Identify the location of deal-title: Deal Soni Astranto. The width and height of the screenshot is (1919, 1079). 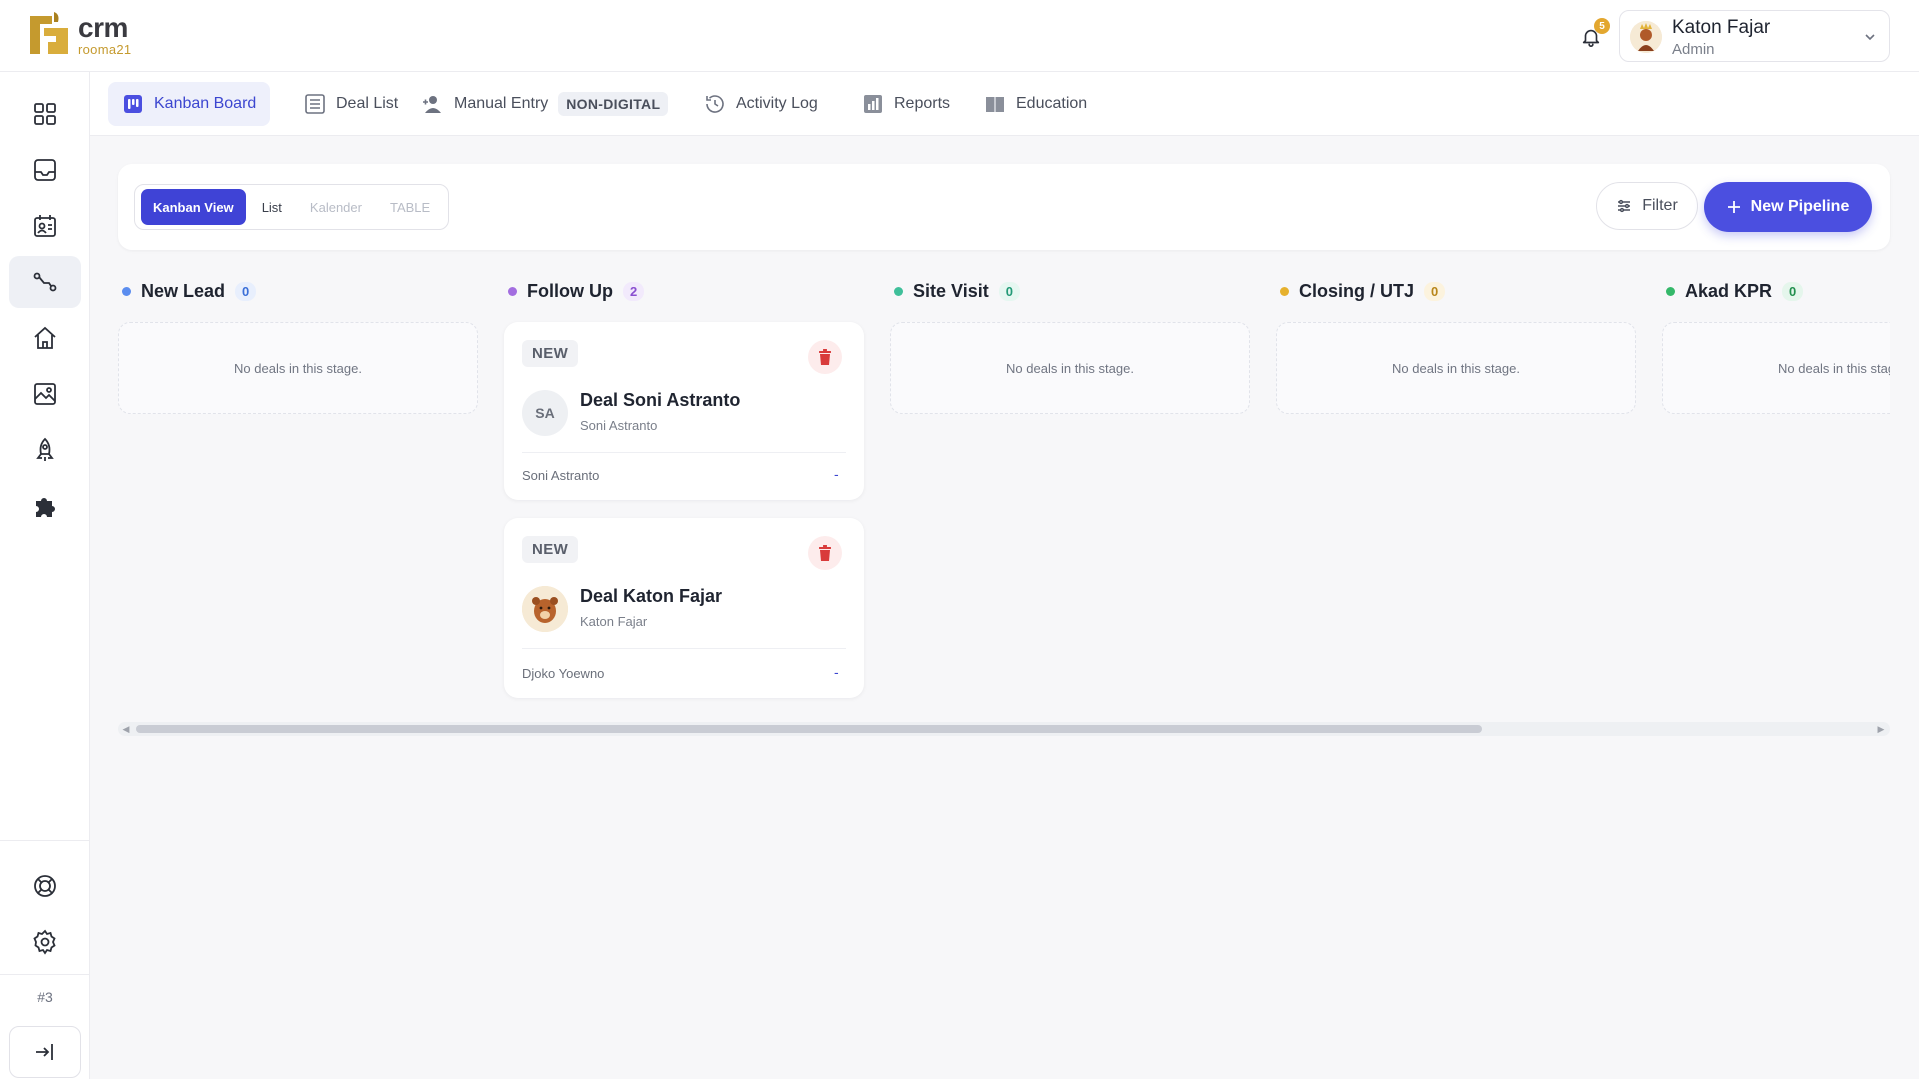
(660, 400).